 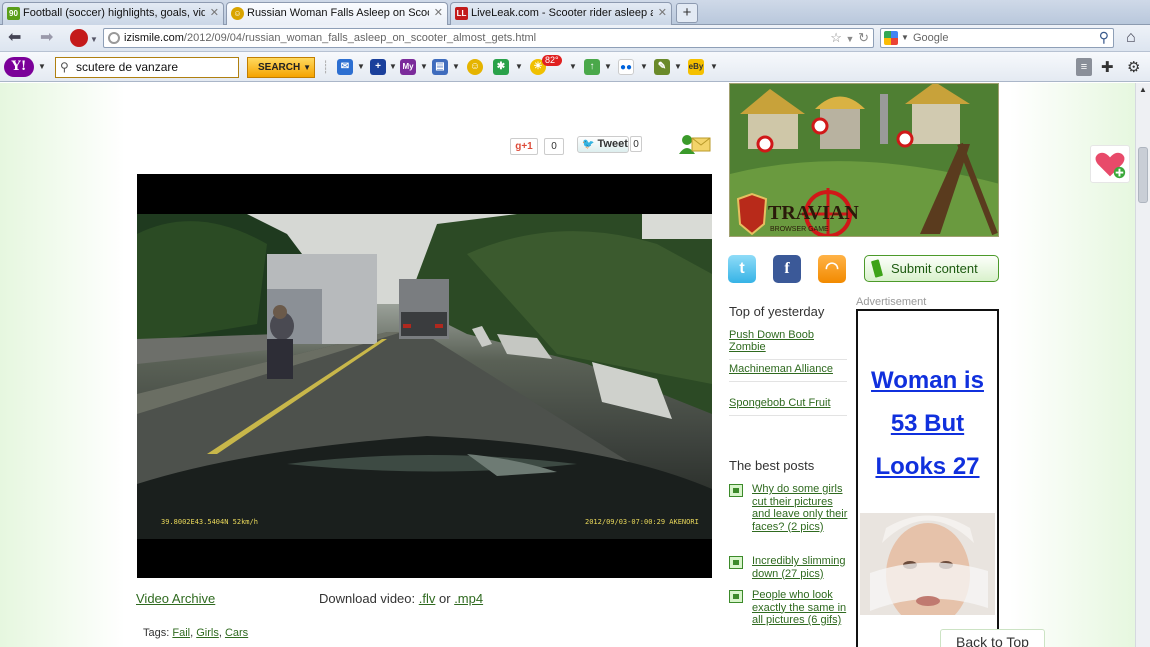 What do you see at coordinates (864, 160) in the screenshot?
I see `travian-banner: TRAVIAN BROWSER GAME` at bounding box center [864, 160].